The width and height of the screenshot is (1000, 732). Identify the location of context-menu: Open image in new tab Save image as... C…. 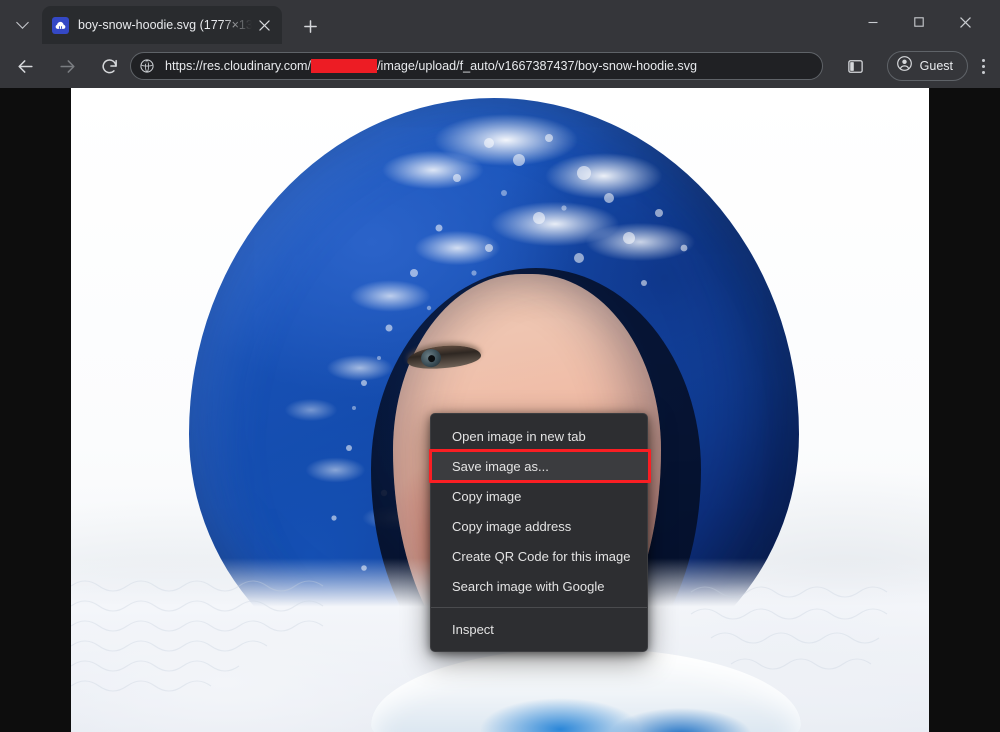
(540, 532).